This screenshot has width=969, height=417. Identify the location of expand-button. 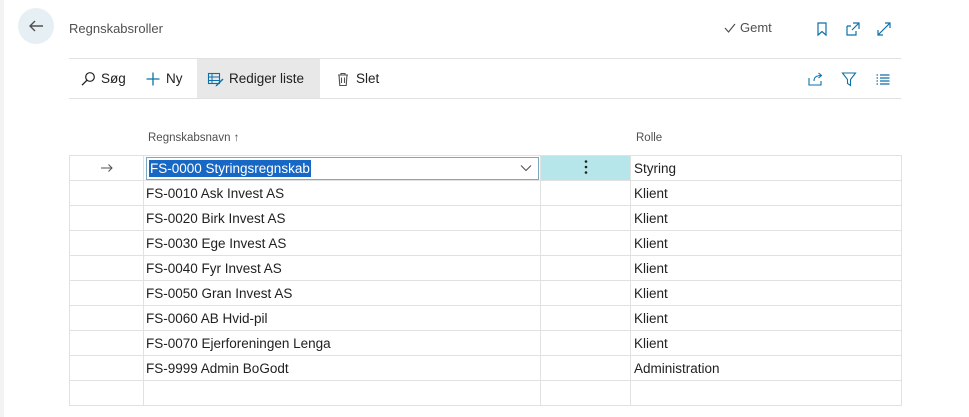
(884, 29).